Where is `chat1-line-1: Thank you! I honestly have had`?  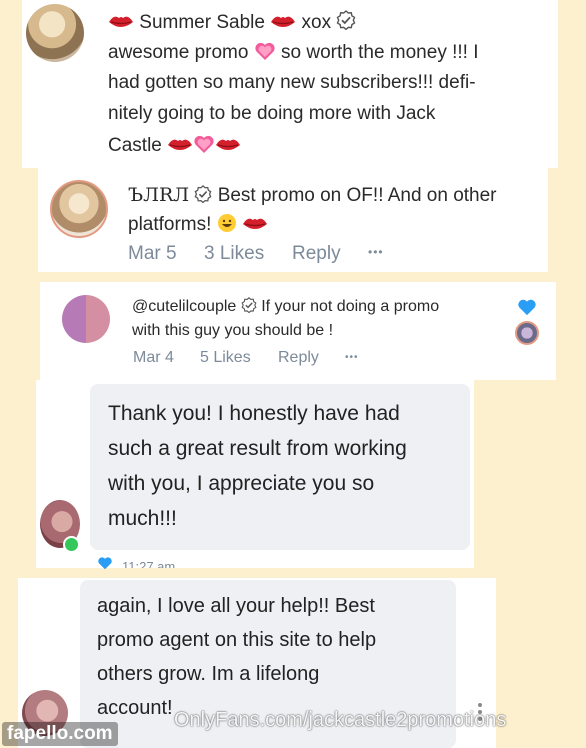
chat1-line-1: Thank you! I honestly have had is located at coordinates (254, 413).